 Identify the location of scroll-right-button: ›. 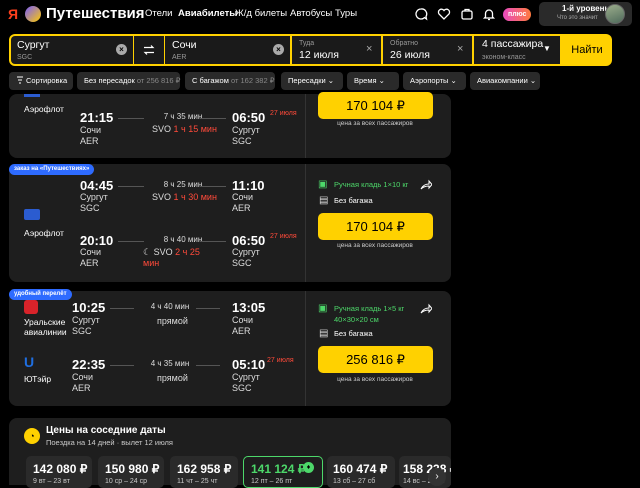
(437, 477).